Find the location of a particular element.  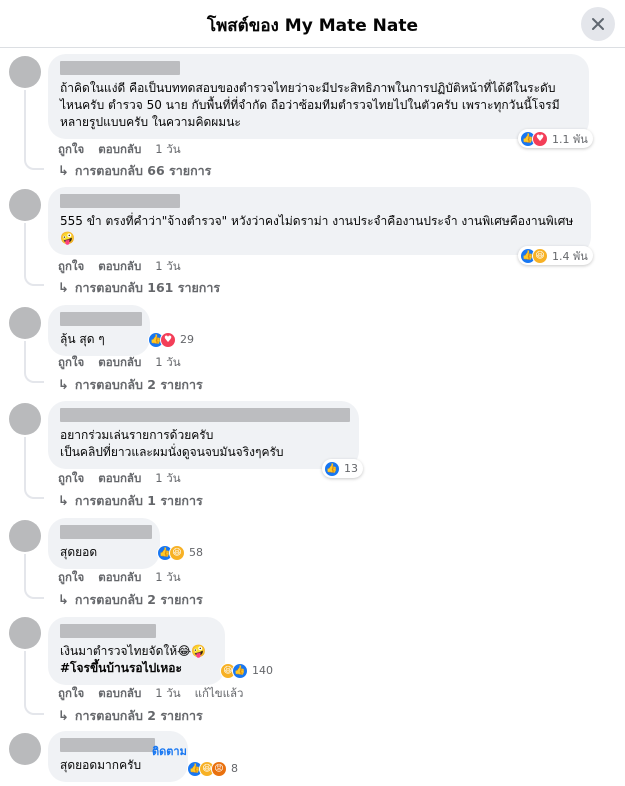

reaction-summary: 👍 ♥ 1.1 พัน is located at coordinates (555, 138).